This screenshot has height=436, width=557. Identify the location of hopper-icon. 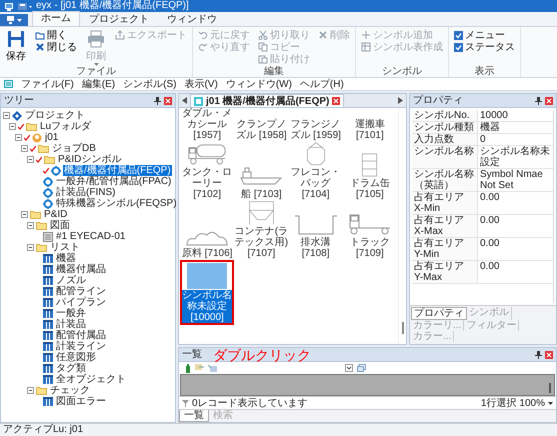
(261, 213).